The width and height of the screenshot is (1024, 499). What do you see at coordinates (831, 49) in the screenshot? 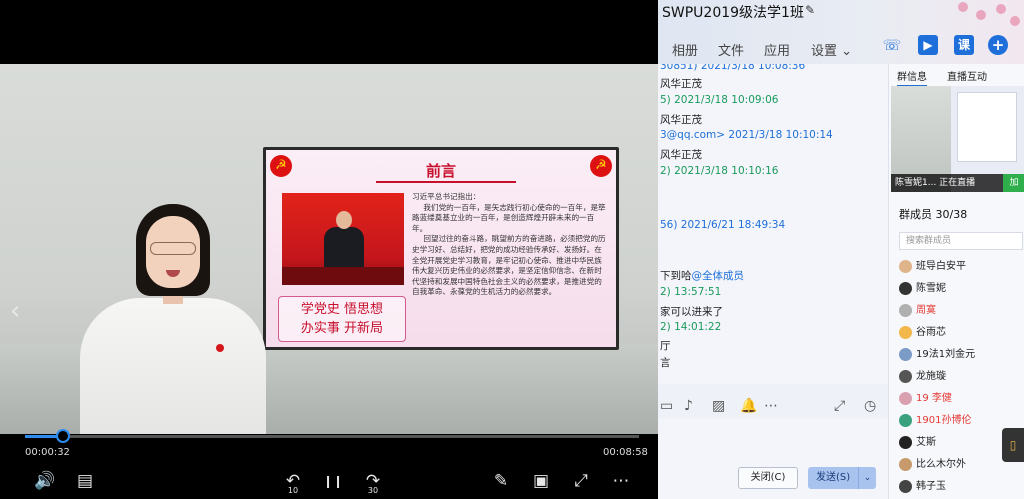
I see `tab-settings: 设置 ⌄` at bounding box center [831, 49].